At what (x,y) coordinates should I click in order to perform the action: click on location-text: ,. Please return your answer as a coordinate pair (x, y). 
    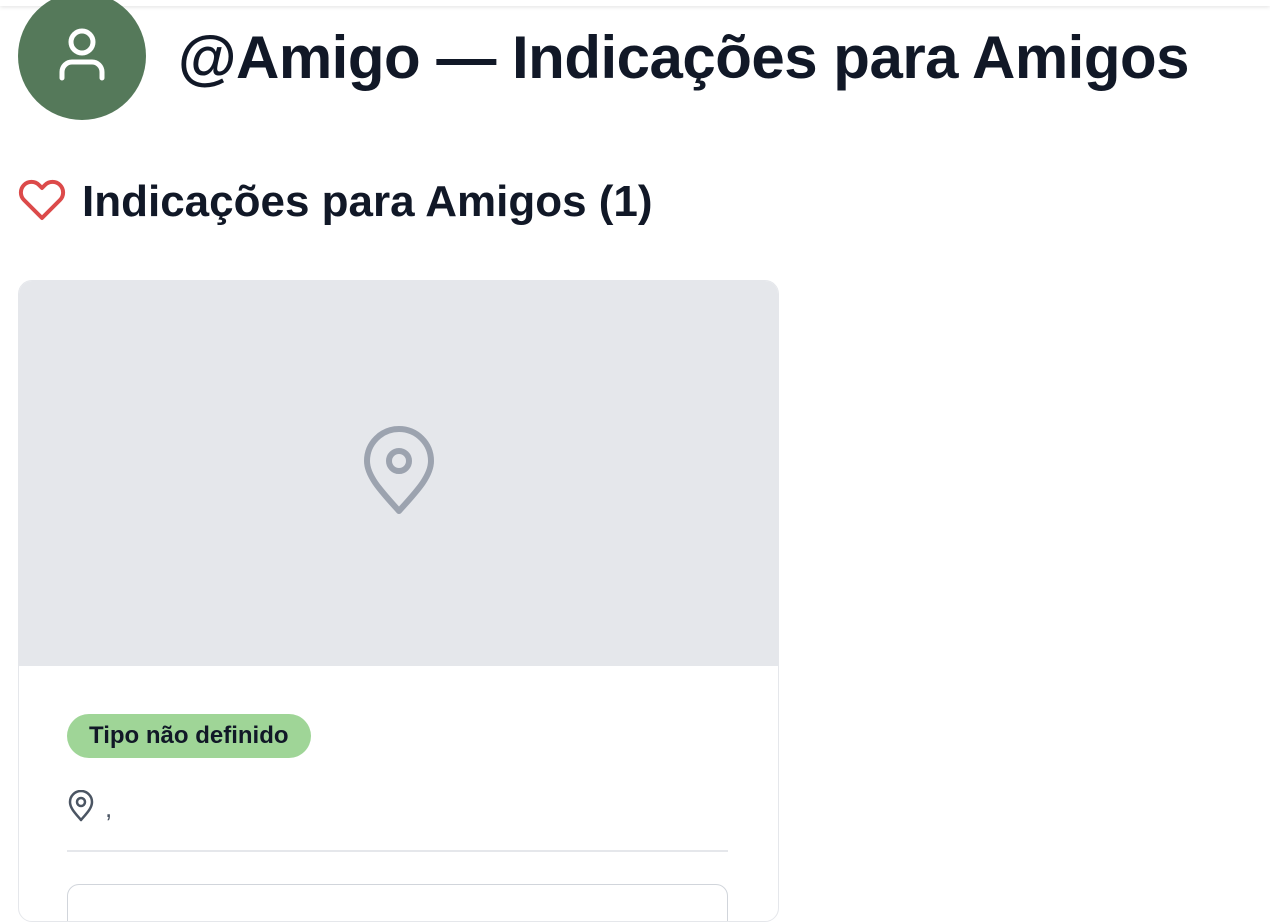
    Looking at the image, I should click on (109, 808).